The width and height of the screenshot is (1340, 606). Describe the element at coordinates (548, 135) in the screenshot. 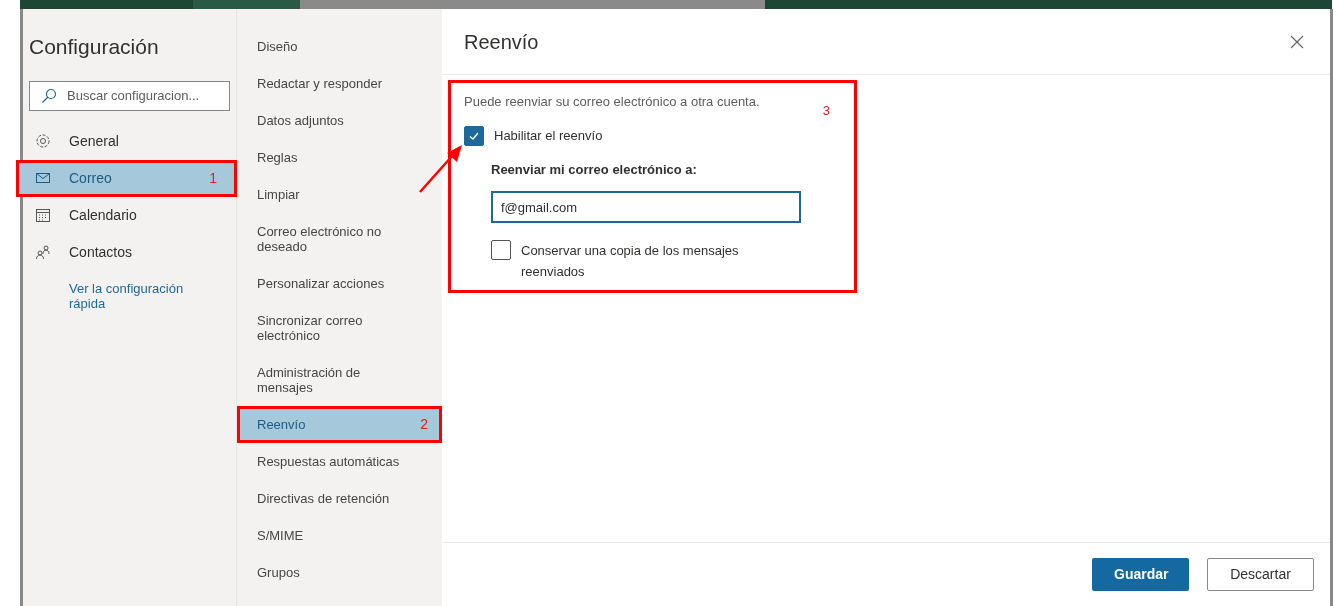

I see `checkbox-label: Habilitar el reenvío` at that location.